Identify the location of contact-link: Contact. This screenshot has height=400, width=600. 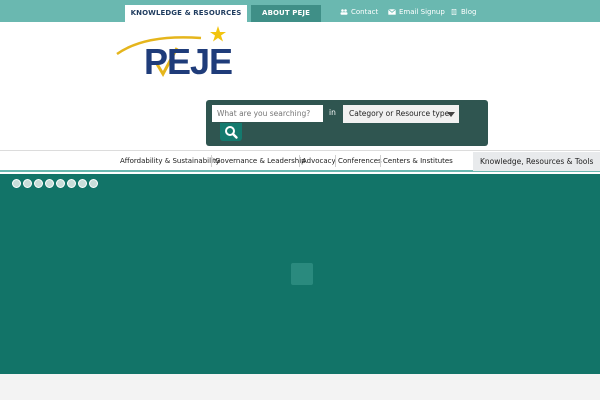
(359, 12).